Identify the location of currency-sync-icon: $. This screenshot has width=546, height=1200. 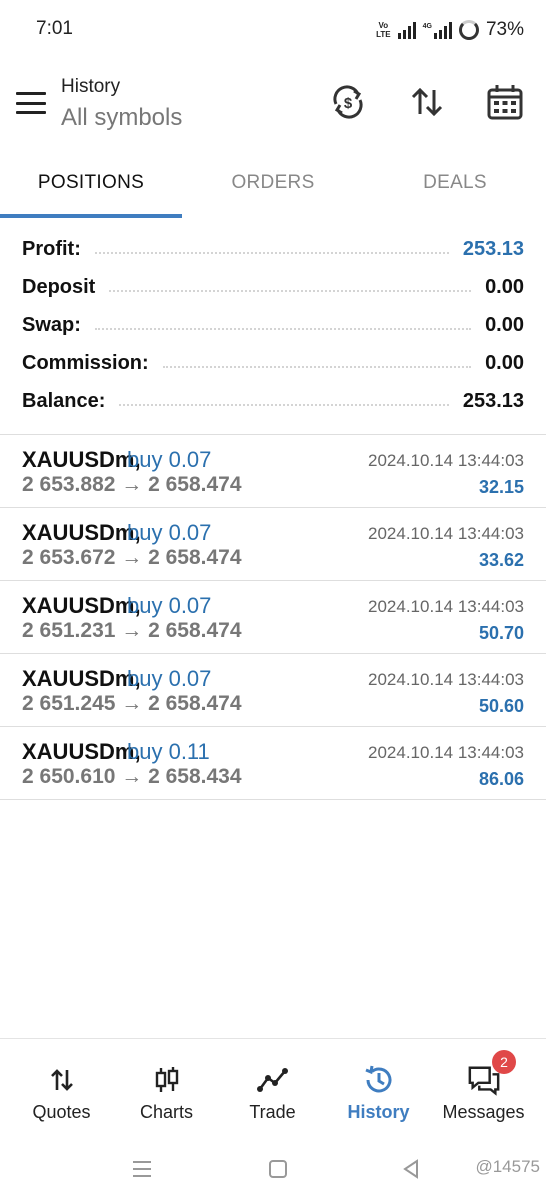
(348, 102).